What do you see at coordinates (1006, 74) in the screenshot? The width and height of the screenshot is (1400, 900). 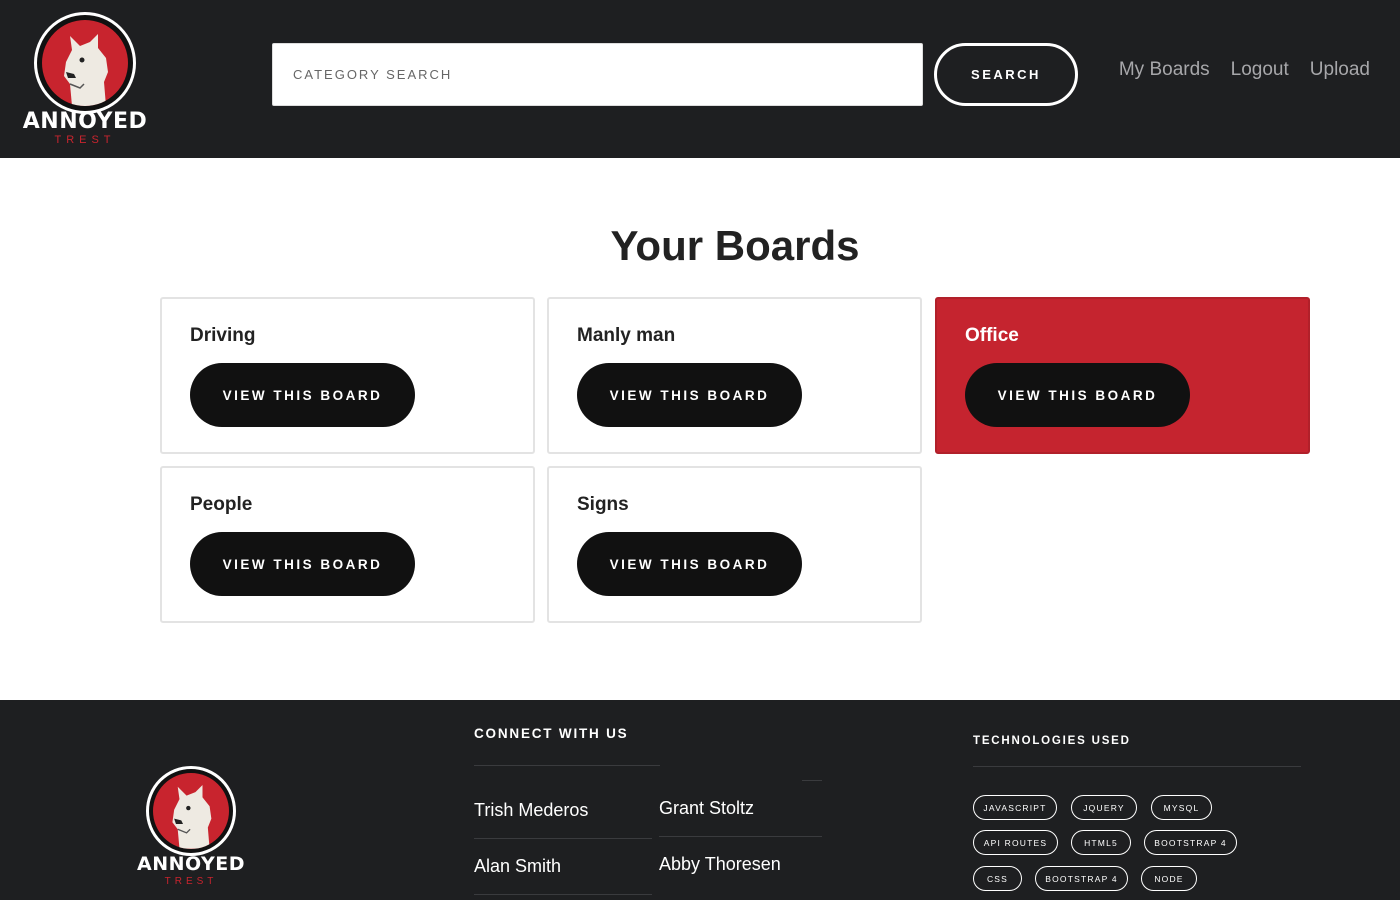 I see `search-button: SEARCH` at bounding box center [1006, 74].